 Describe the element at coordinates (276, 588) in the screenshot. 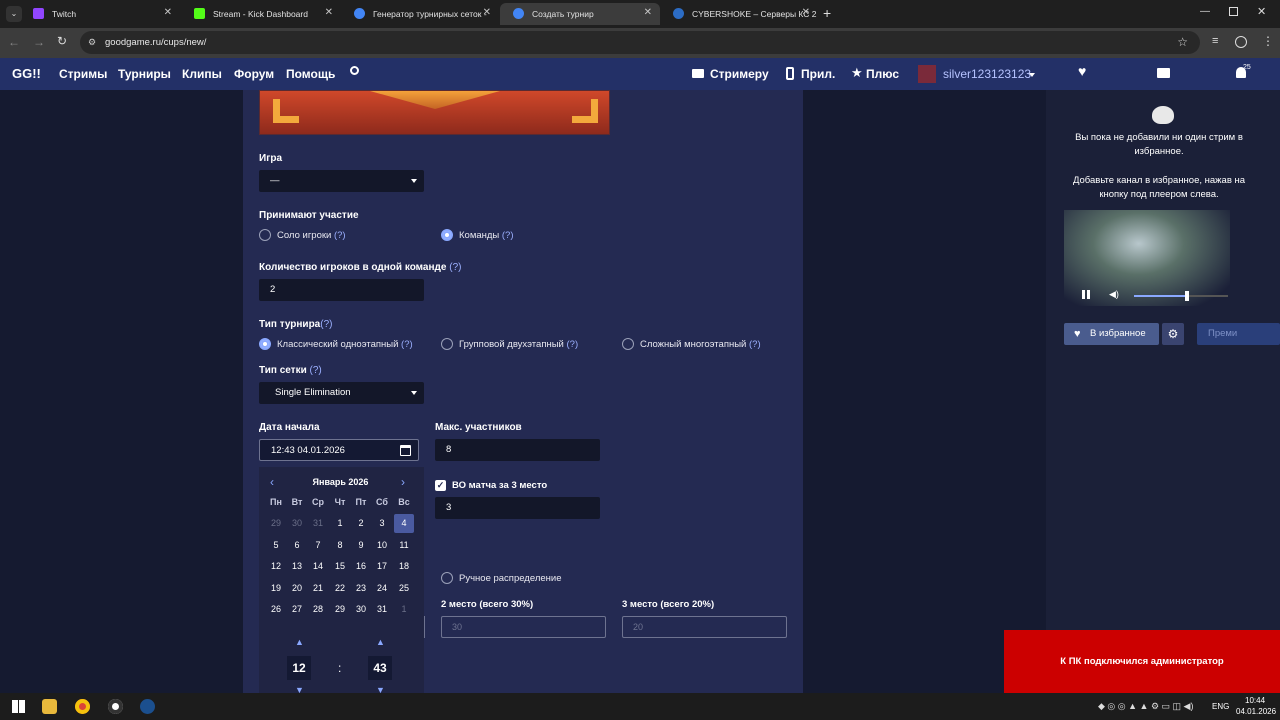

I see `calendar-day: 19` at that location.